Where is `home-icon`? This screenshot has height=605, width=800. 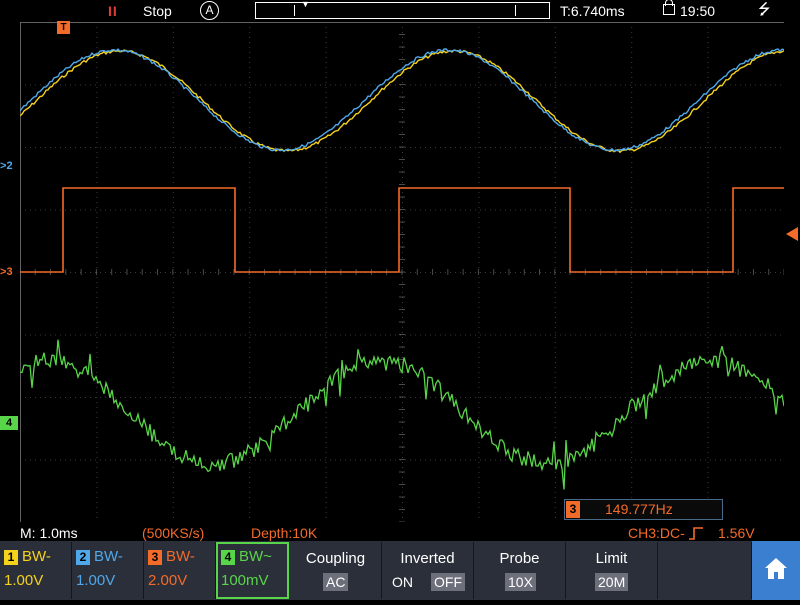
home-icon is located at coordinates (776, 568).